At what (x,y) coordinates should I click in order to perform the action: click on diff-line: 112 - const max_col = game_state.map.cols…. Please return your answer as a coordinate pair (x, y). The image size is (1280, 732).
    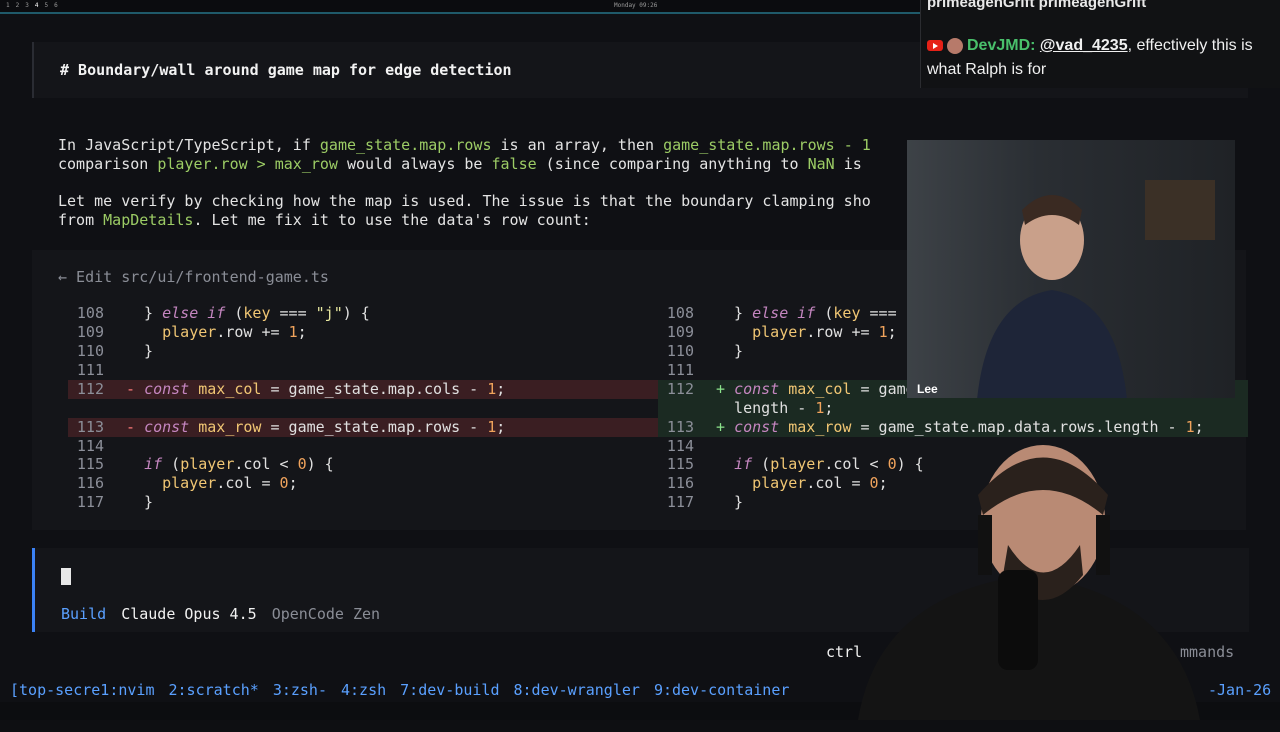
    Looking at the image, I should click on (363, 389).